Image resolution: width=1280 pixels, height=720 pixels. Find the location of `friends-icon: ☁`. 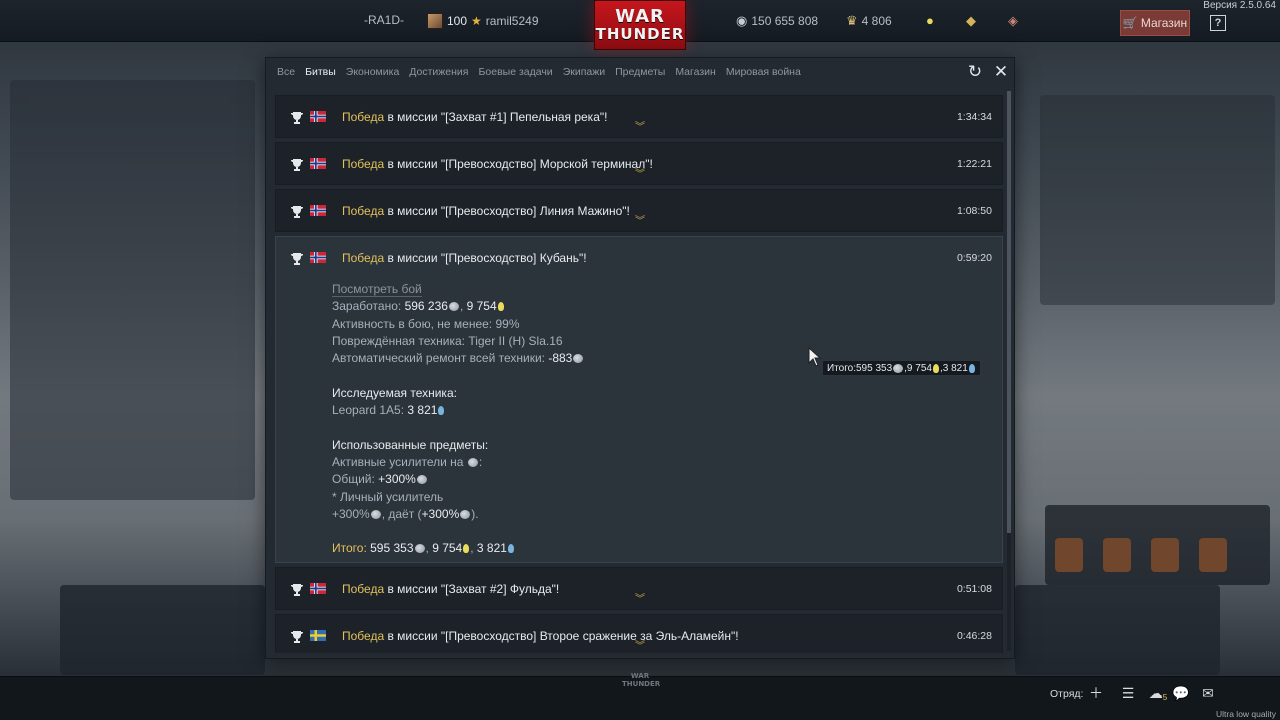

friends-icon: ☁ is located at coordinates (1155, 692).